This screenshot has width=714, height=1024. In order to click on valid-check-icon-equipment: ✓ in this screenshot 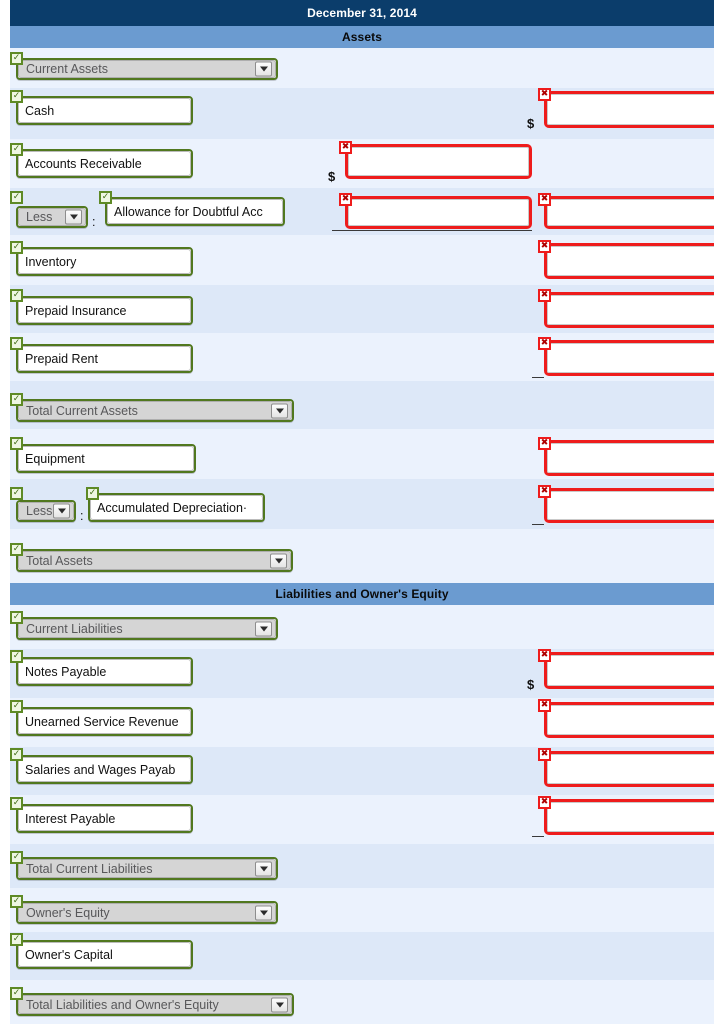, I will do `click(16, 443)`.